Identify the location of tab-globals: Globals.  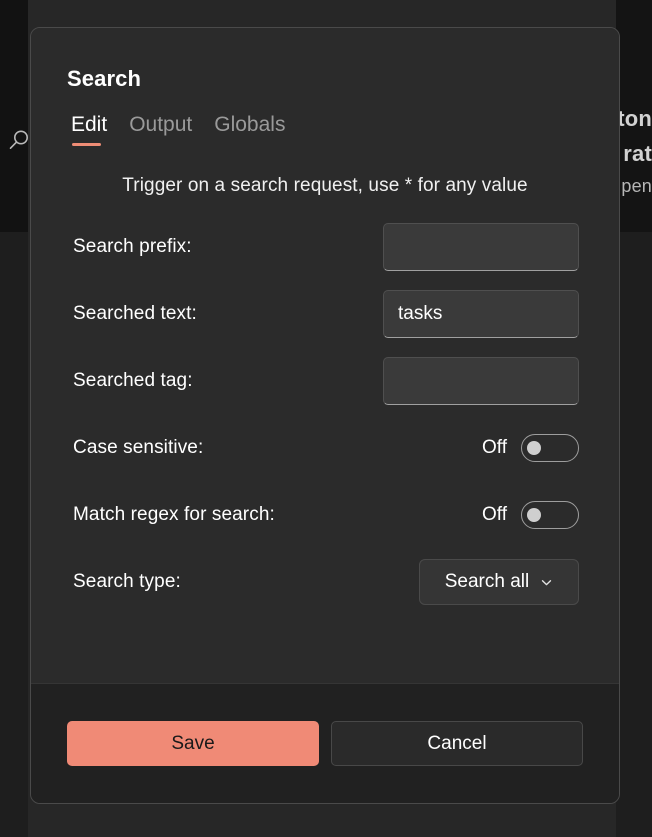
(249, 130).